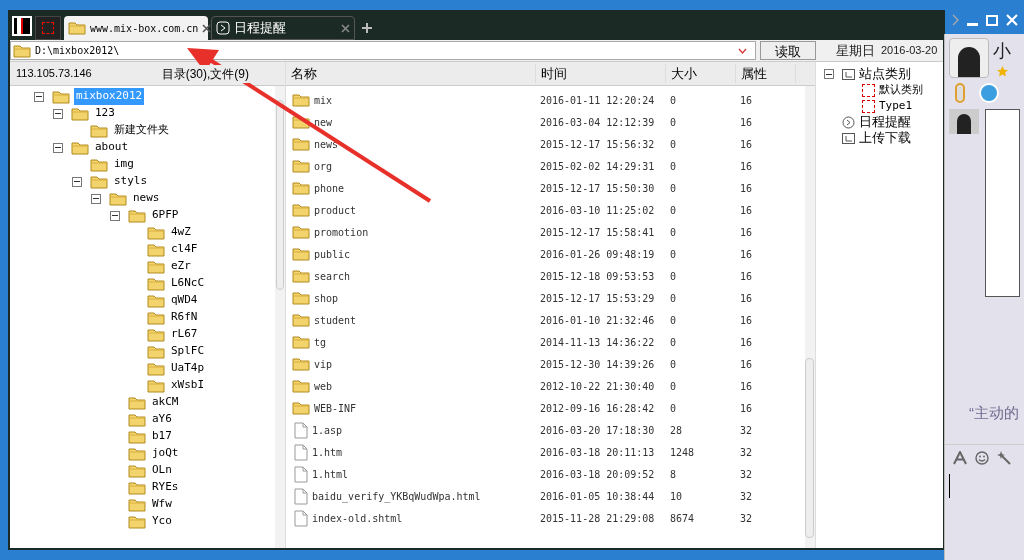  What do you see at coordinates (396, 496) in the screenshot?
I see `file-name: baidu_verify_YKBqWudWpa.html` at bounding box center [396, 496].